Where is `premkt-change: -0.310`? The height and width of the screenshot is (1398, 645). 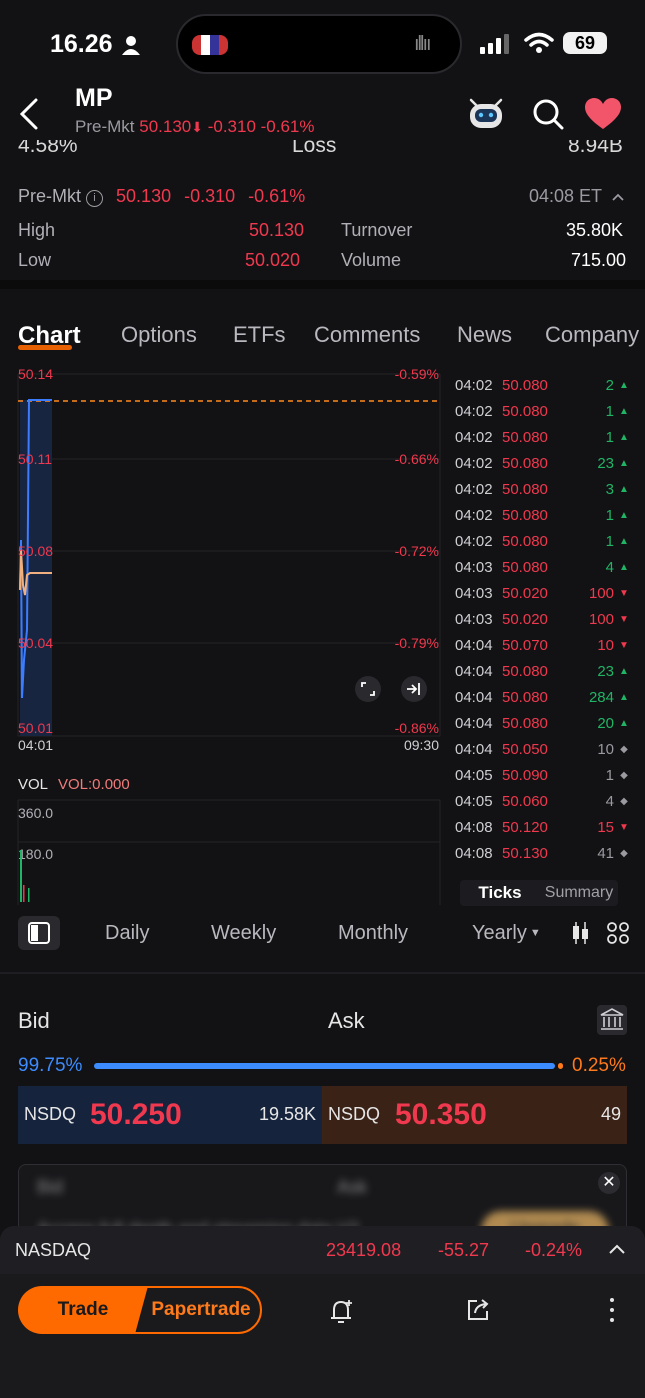 premkt-change: -0.310 is located at coordinates (210, 196).